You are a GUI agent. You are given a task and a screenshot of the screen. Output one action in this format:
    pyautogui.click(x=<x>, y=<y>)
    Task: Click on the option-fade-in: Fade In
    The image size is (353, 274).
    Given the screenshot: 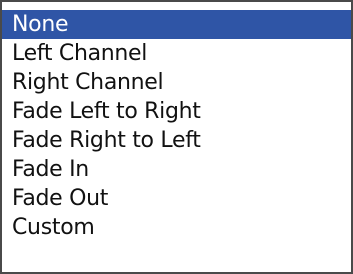 What is the action you would take?
    pyautogui.click(x=176, y=169)
    